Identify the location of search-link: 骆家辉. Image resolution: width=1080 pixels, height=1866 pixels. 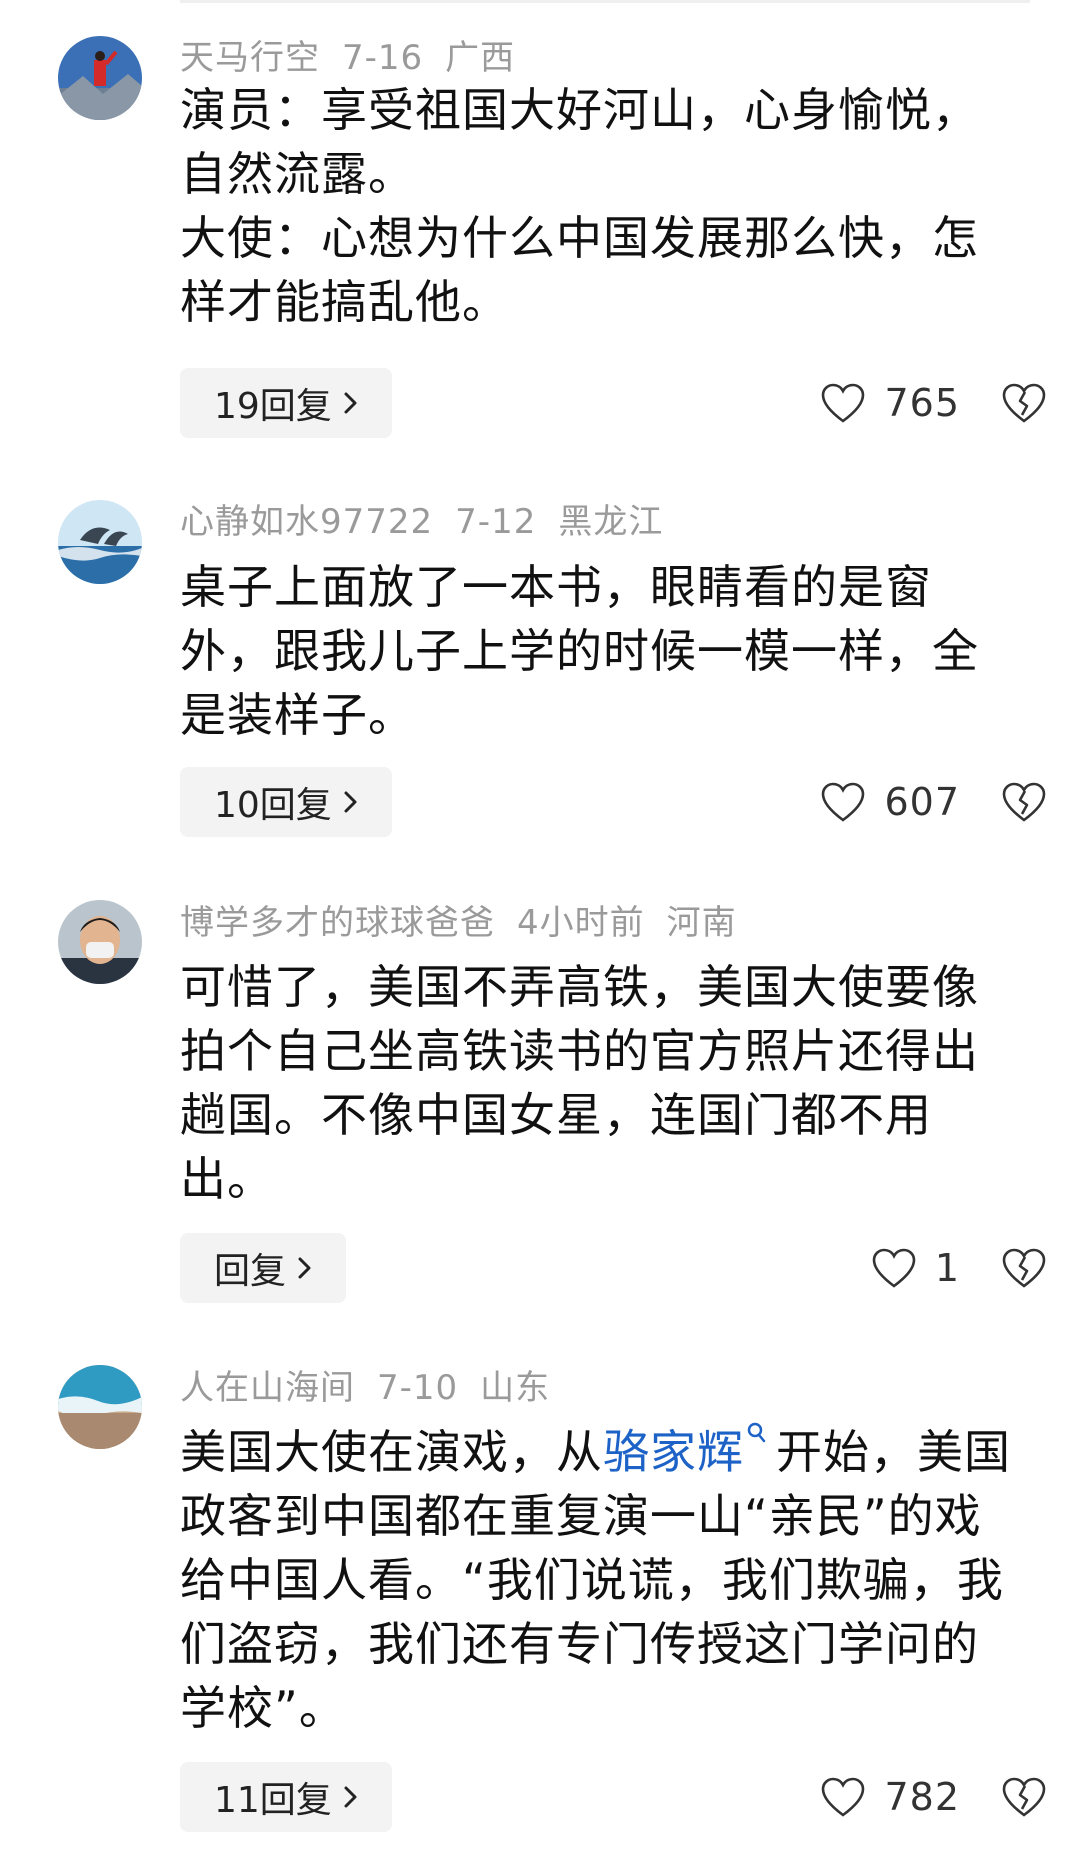
(689, 1450).